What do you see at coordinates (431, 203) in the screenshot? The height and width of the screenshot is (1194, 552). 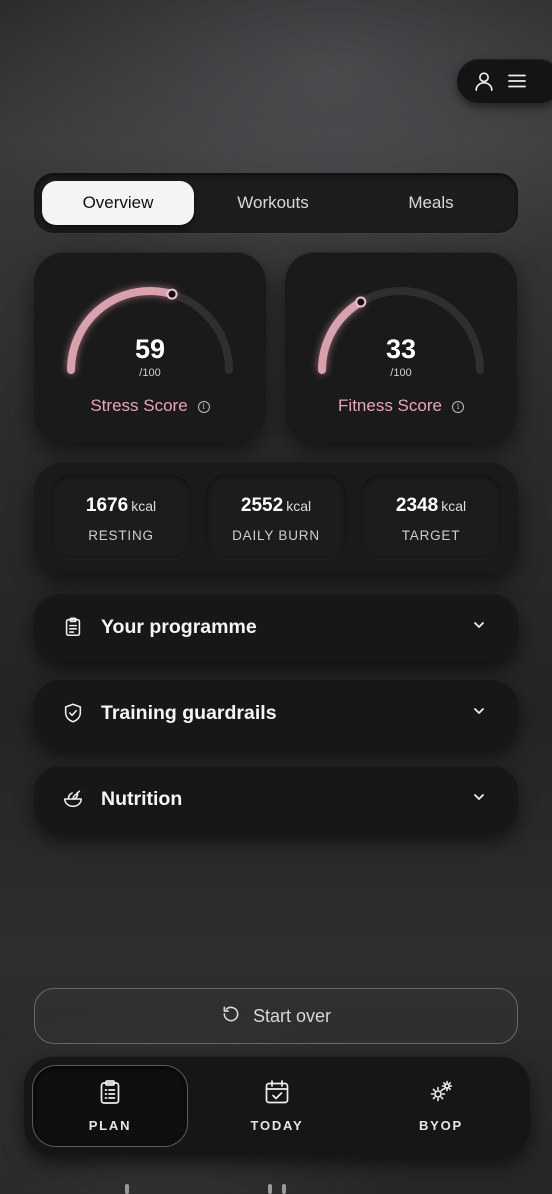 I see `tab-meals: Meals` at bounding box center [431, 203].